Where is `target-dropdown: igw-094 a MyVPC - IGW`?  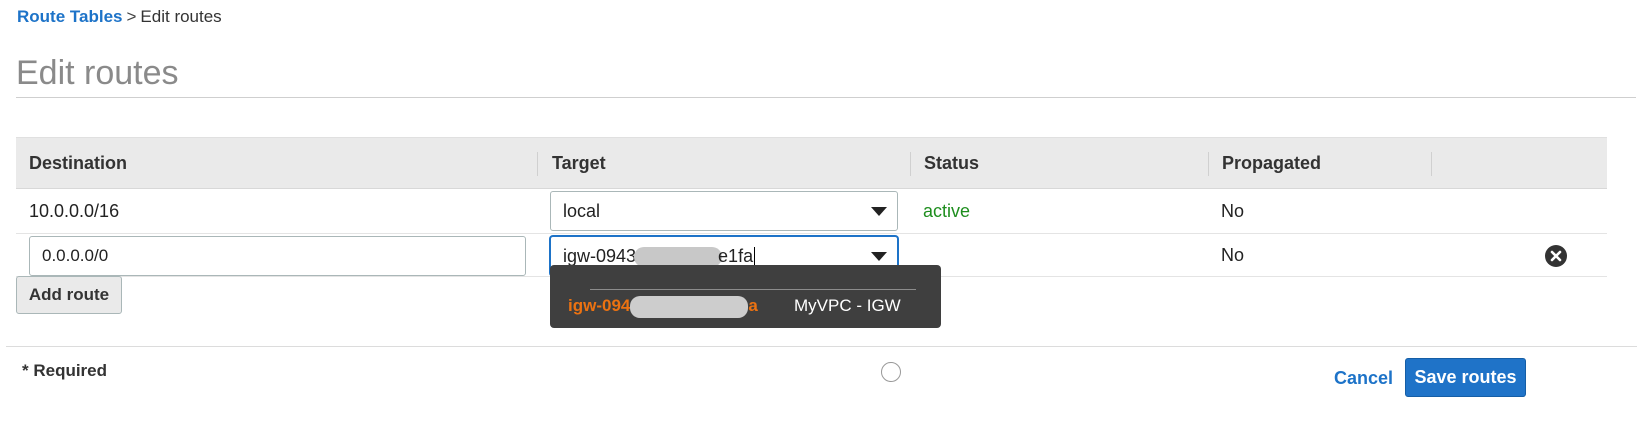
target-dropdown: igw-094 a MyVPC - IGW is located at coordinates (745, 296).